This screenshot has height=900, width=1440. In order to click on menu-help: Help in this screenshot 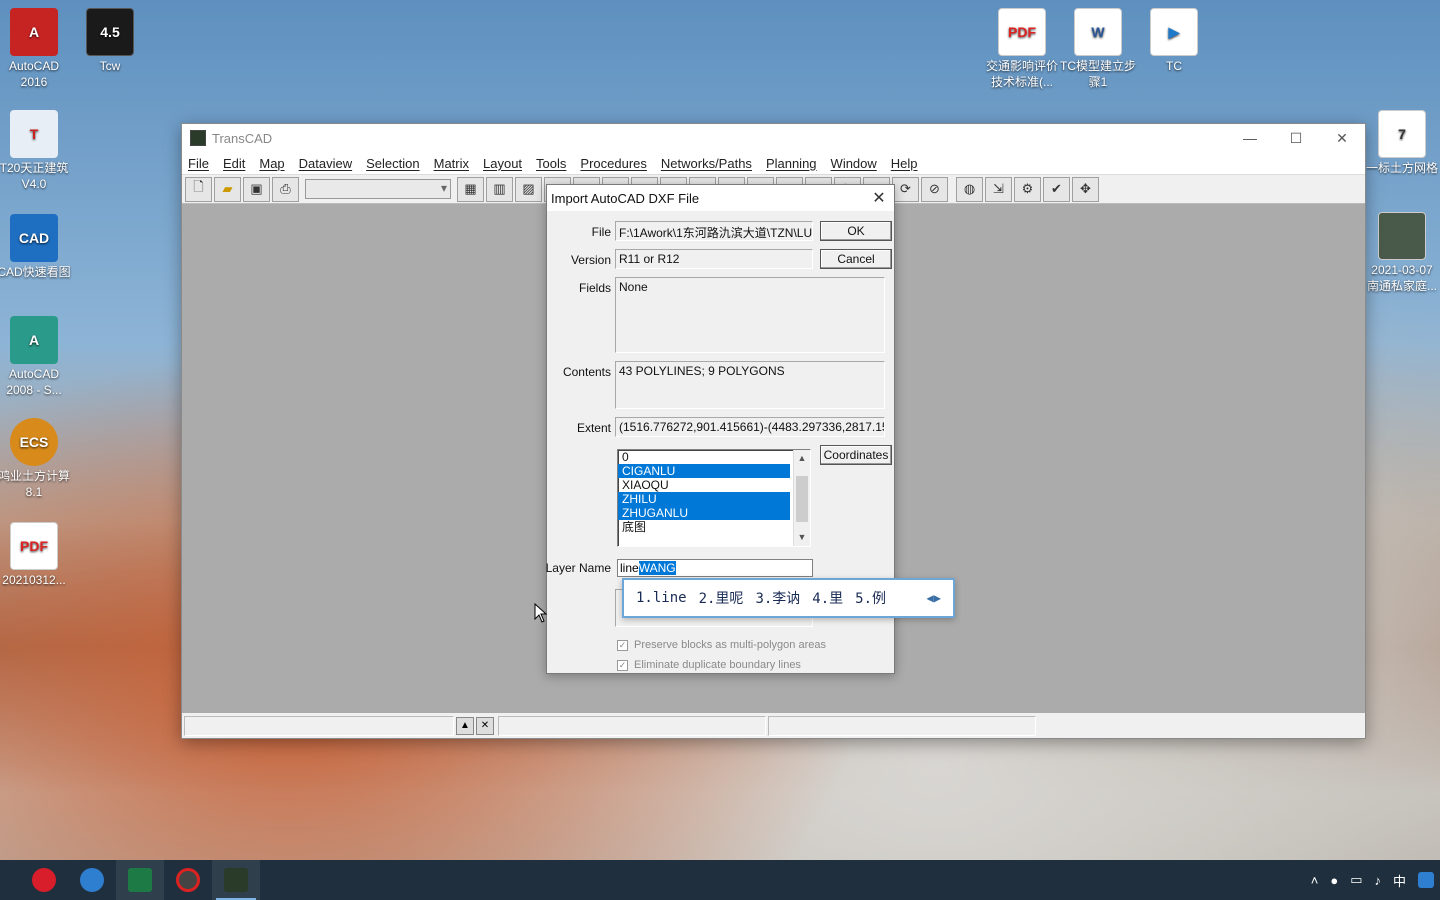, I will do `click(904, 163)`.